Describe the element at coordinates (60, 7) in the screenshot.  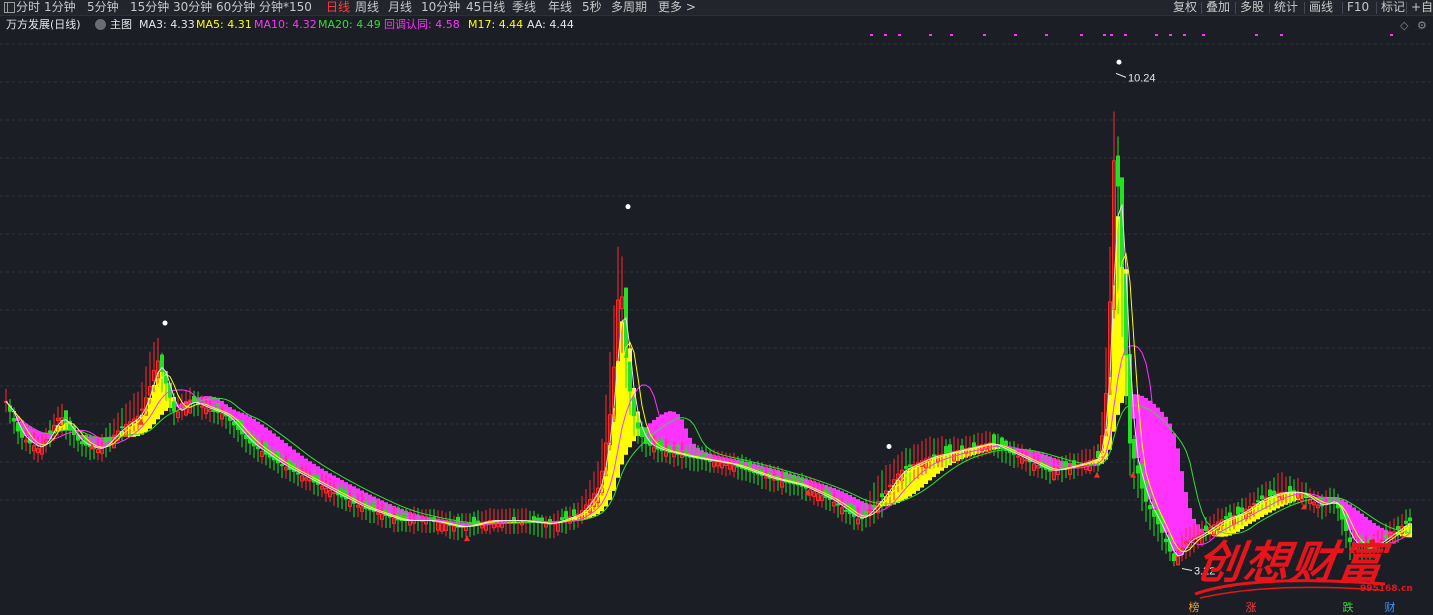
I see `period-tab-1: 1分钟` at that location.